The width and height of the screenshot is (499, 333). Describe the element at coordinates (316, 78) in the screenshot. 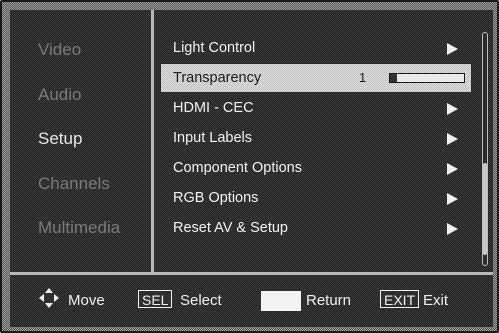

I see `menu-item-transparency: Transparency 1` at that location.